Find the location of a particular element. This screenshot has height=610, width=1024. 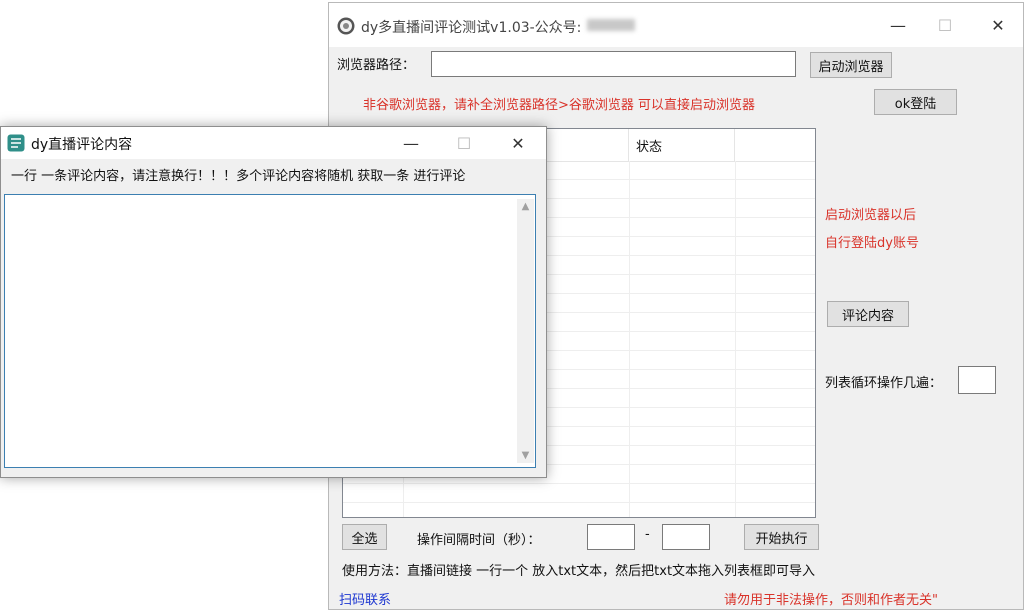

browser-path-input is located at coordinates (613, 64).